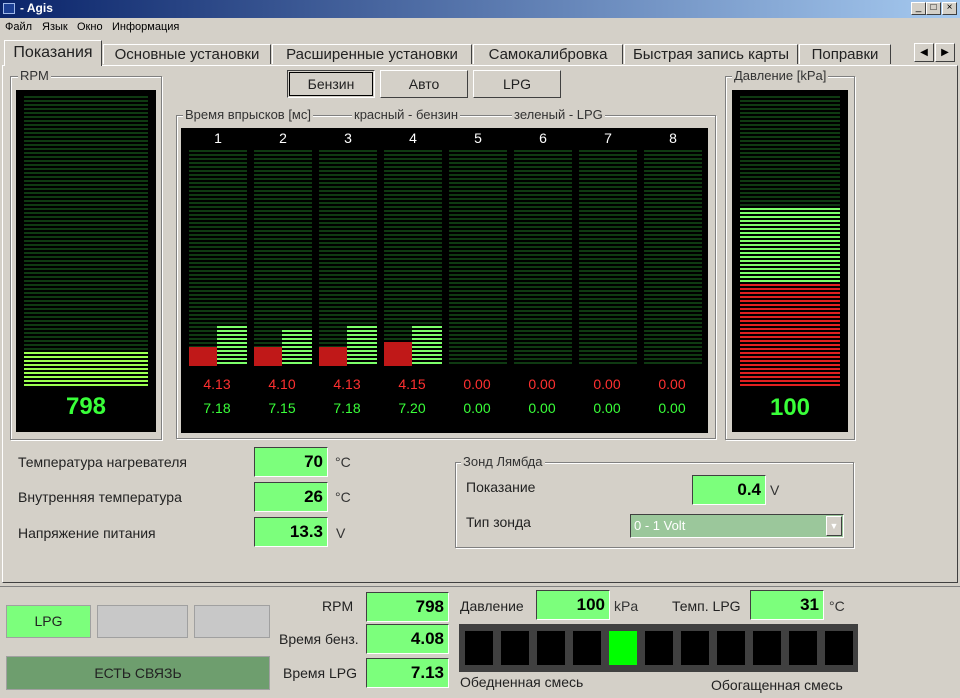 The height and width of the screenshot is (698, 960). I want to click on tab-advanced-settings: Расширенные установки, so click(372, 54).